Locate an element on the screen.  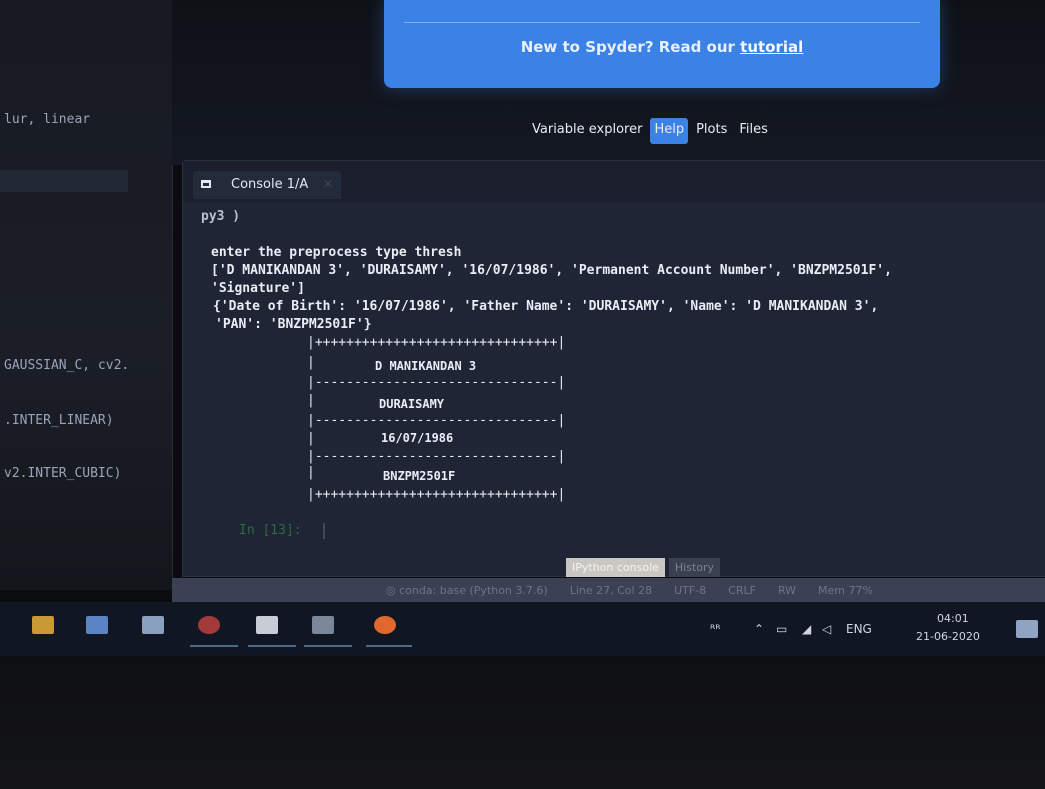
box-row-dob: 16/07/1986 is located at coordinates (417, 438).